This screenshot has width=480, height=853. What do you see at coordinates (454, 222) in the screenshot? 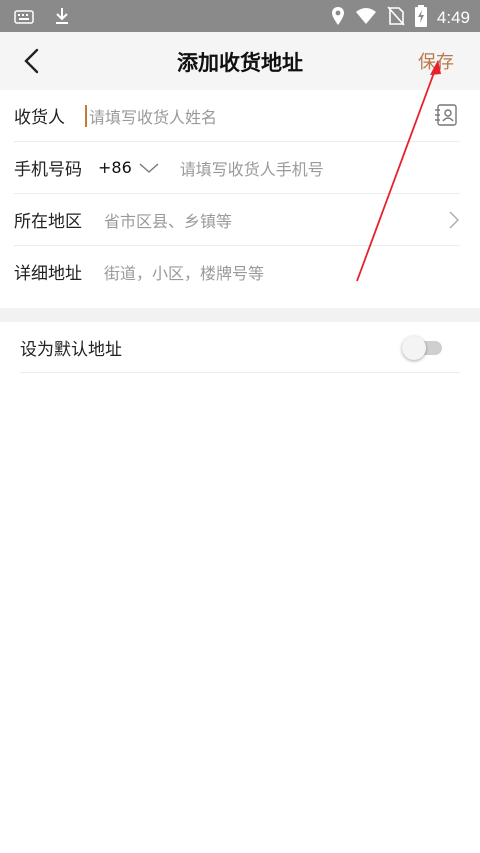
I see `chevron-right-icon` at bounding box center [454, 222].